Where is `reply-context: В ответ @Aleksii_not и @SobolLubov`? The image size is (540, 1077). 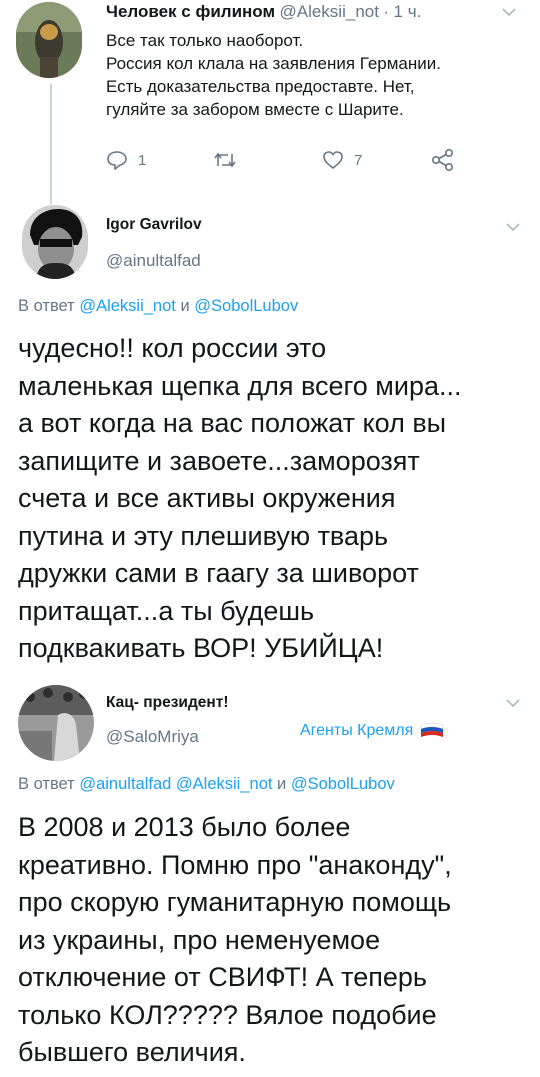 reply-context: В ответ @Aleksii_not и @SobolLubov is located at coordinates (158, 306).